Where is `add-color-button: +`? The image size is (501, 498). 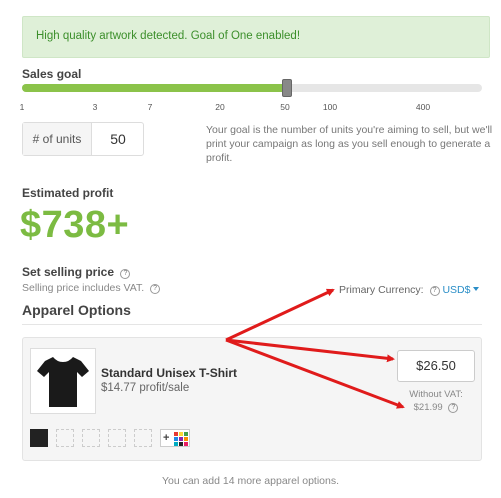 add-color-button: + is located at coordinates (175, 438).